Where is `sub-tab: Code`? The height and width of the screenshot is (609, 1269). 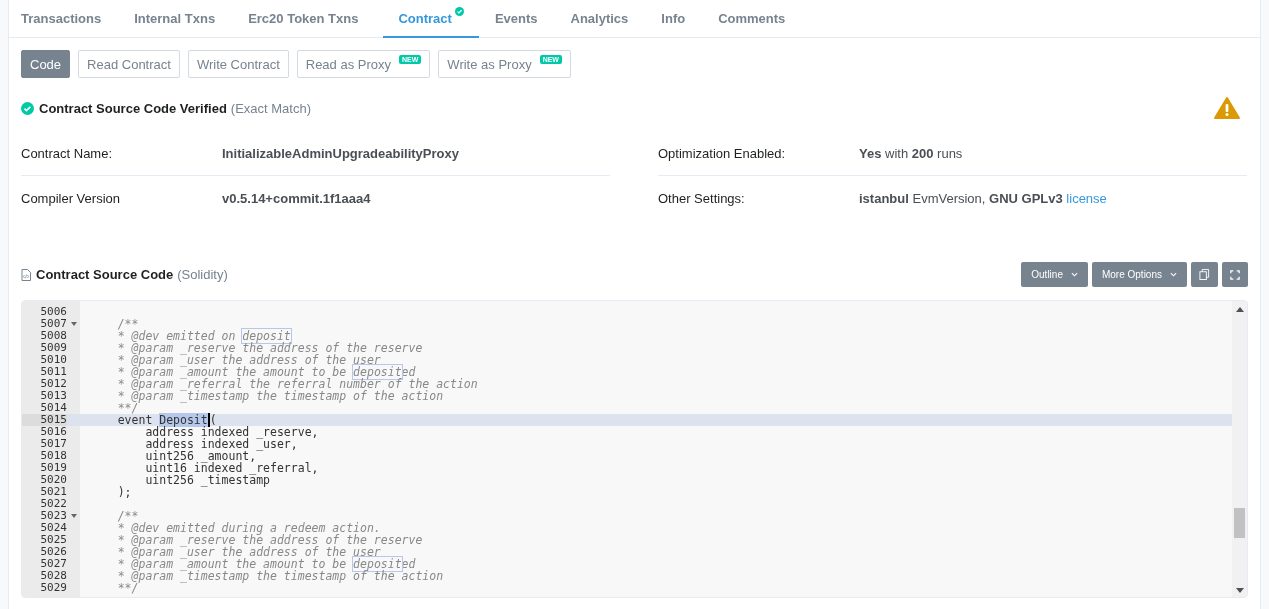 sub-tab: Code is located at coordinates (46, 64).